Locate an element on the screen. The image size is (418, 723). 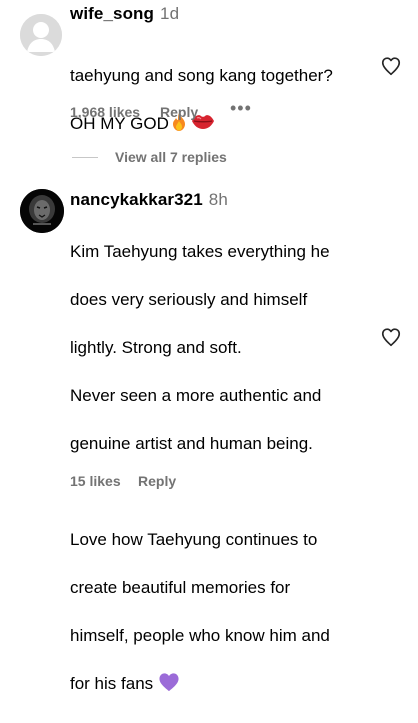
comment-username: wife_song 1d is located at coordinates (124, 14).